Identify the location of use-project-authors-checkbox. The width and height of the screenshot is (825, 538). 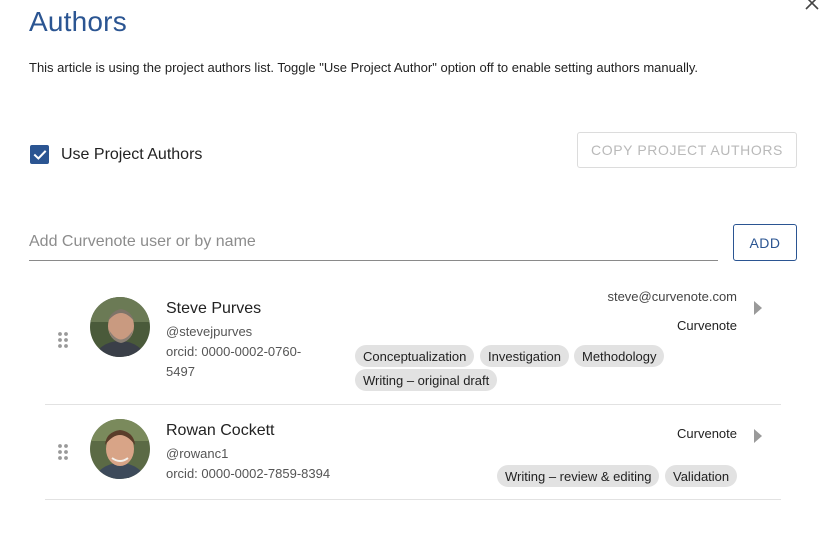
(39, 154).